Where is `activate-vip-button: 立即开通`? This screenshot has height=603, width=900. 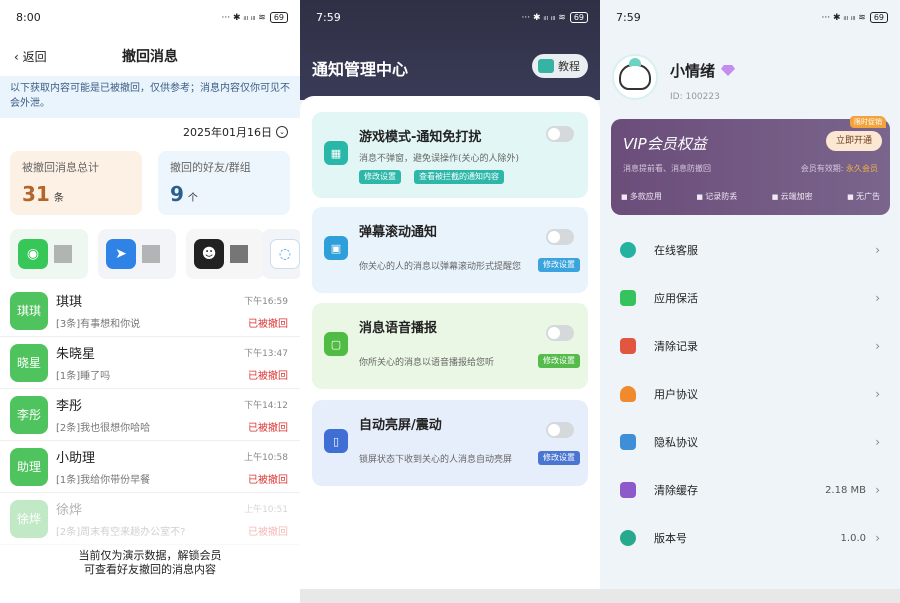
activate-vip-button: 立即开通 is located at coordinates (854, 141).